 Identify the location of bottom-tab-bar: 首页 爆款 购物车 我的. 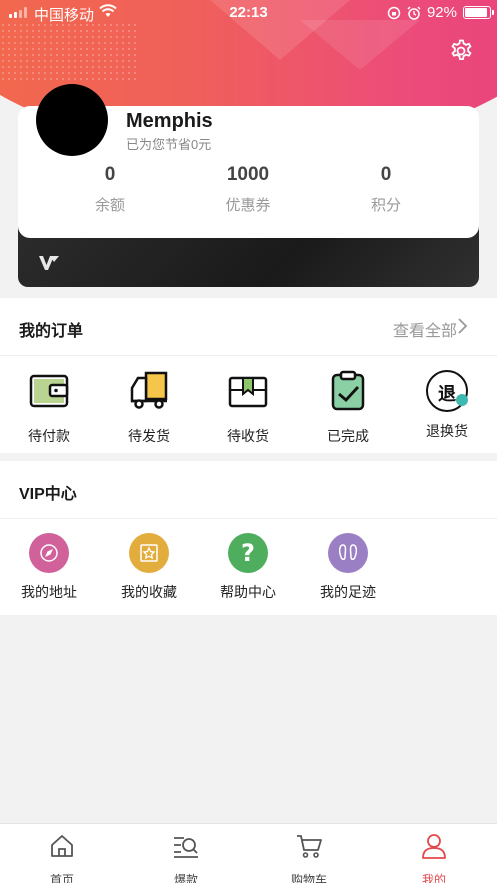
(248, 853).